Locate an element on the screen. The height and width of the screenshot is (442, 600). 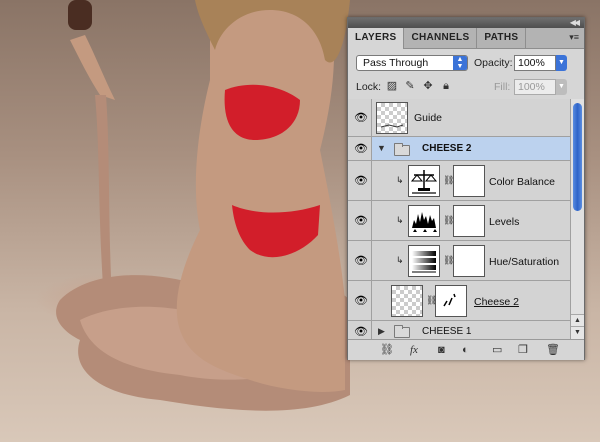
layer-row-levels: 👁︎ ↳ ⛓ Levels is located at coordinates (459, 221).